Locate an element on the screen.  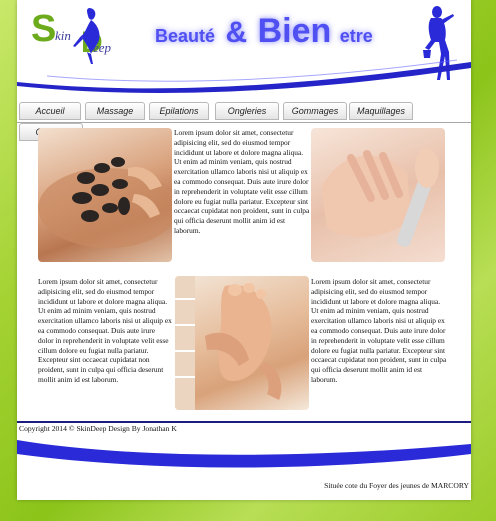
foot-massage-image is located at coordinates (242, 343).